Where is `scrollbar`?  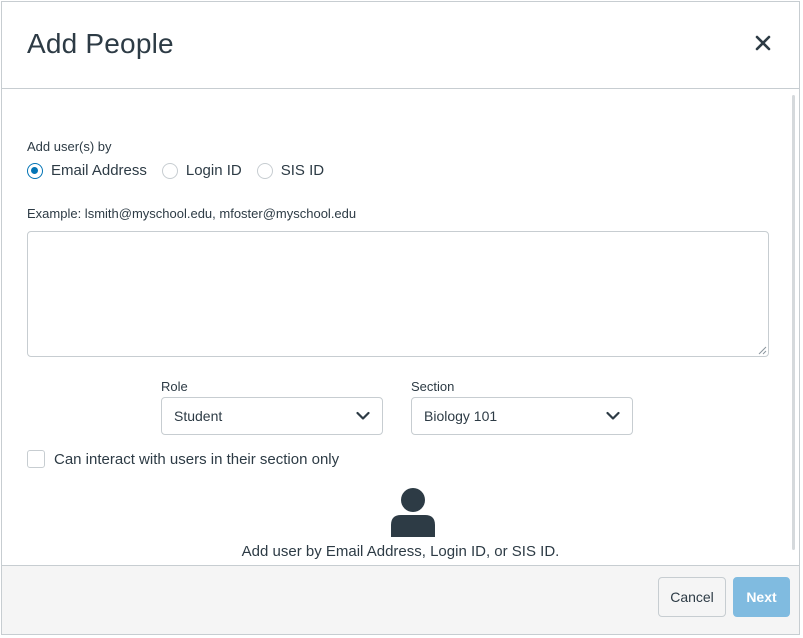 scrollbar is located at coordinates (793, 322).